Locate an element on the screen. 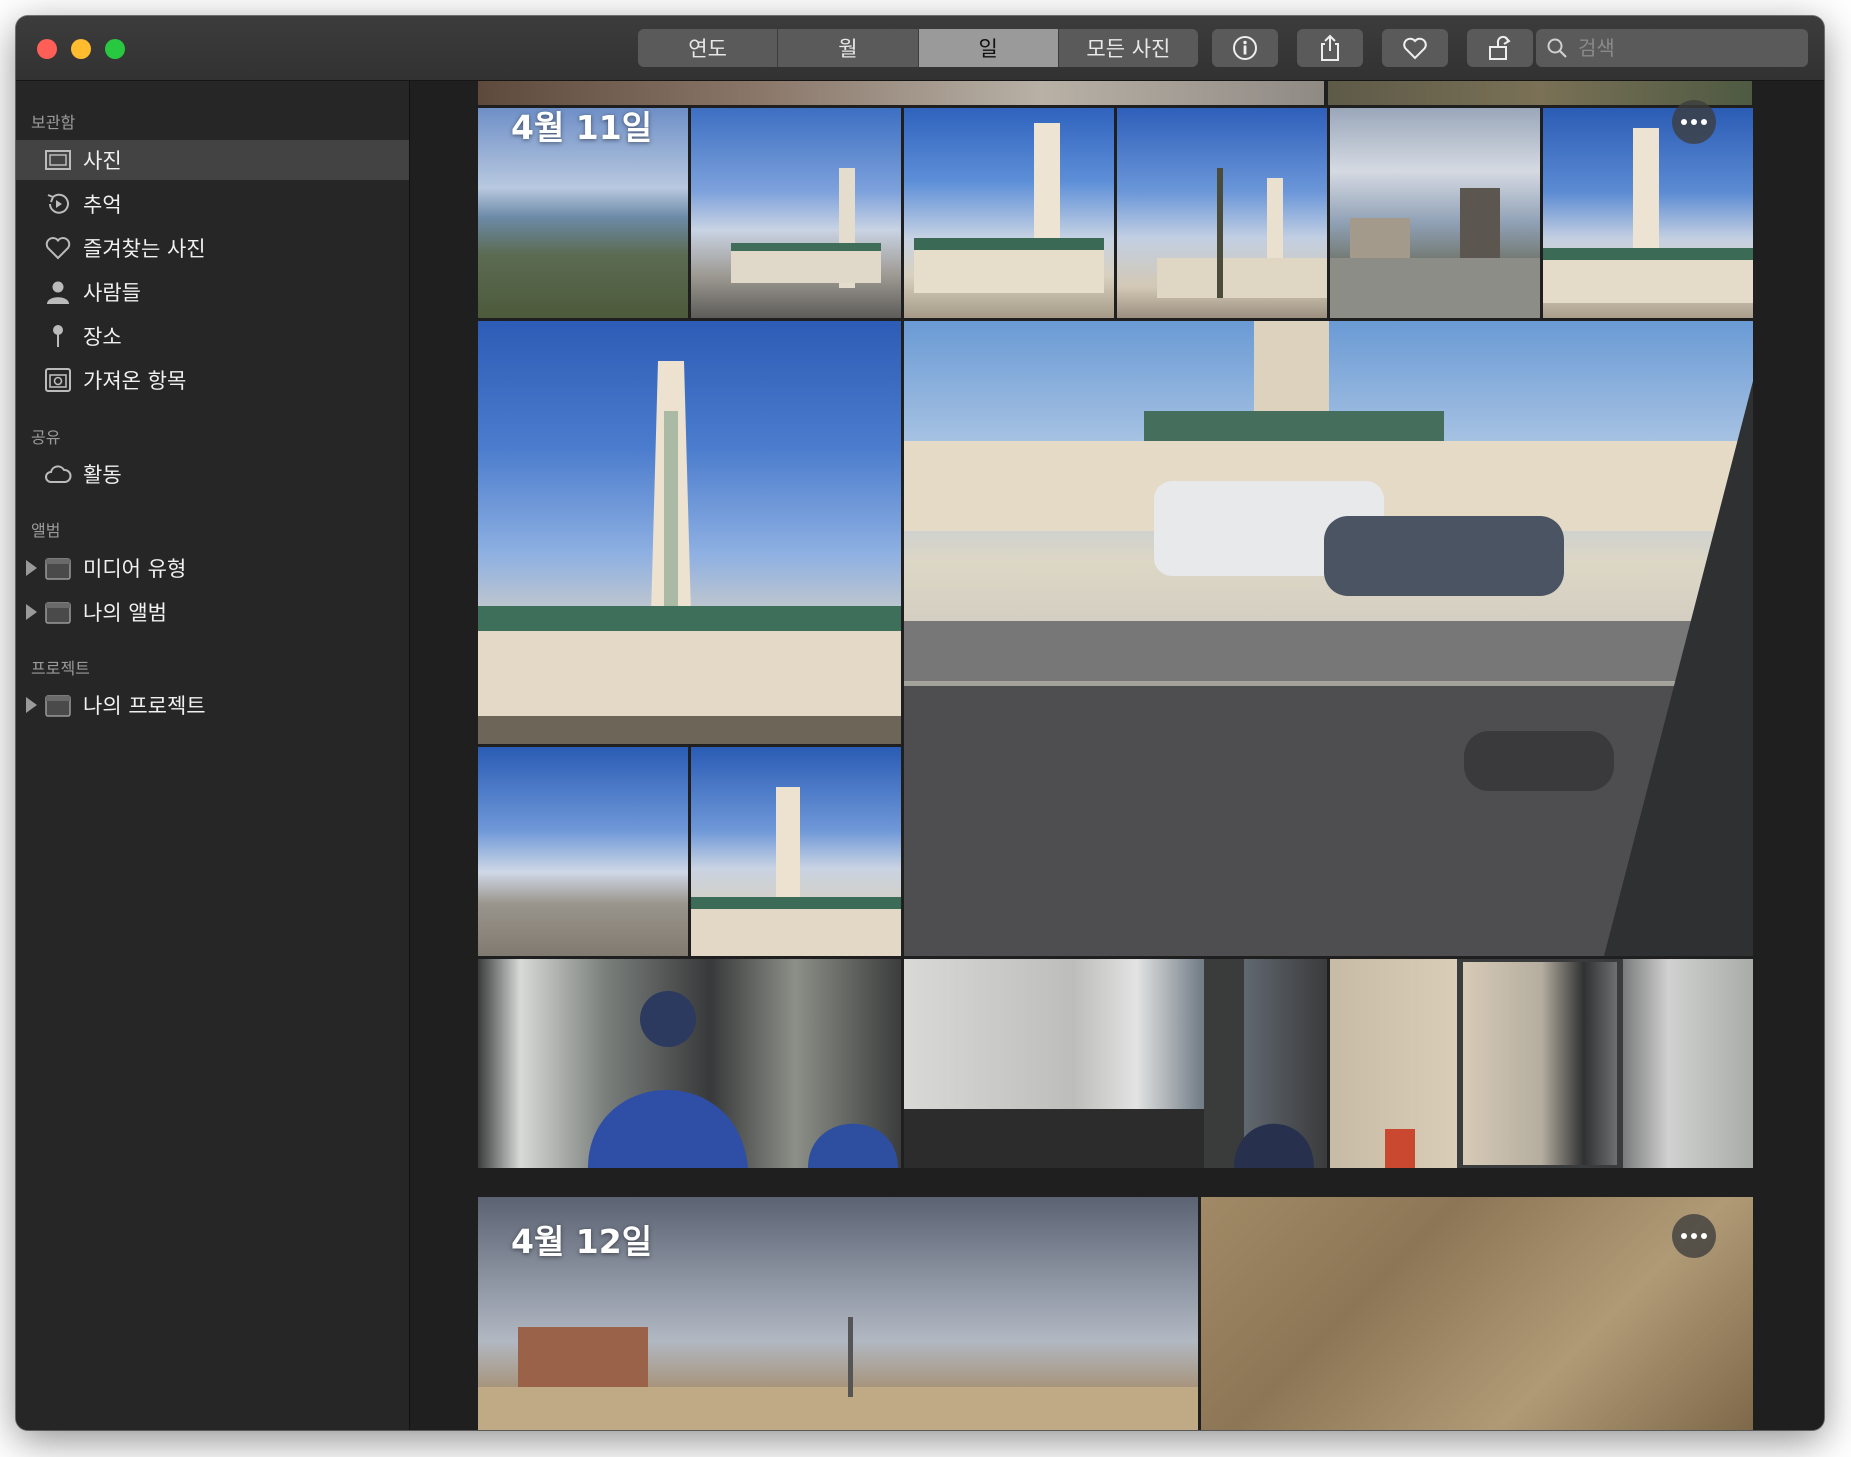  camera-icon is located at coordinates (58, 380).